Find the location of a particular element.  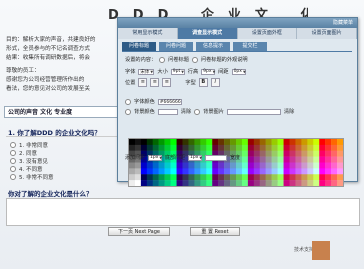

answer-textarea is located at coordinates (183, 212).